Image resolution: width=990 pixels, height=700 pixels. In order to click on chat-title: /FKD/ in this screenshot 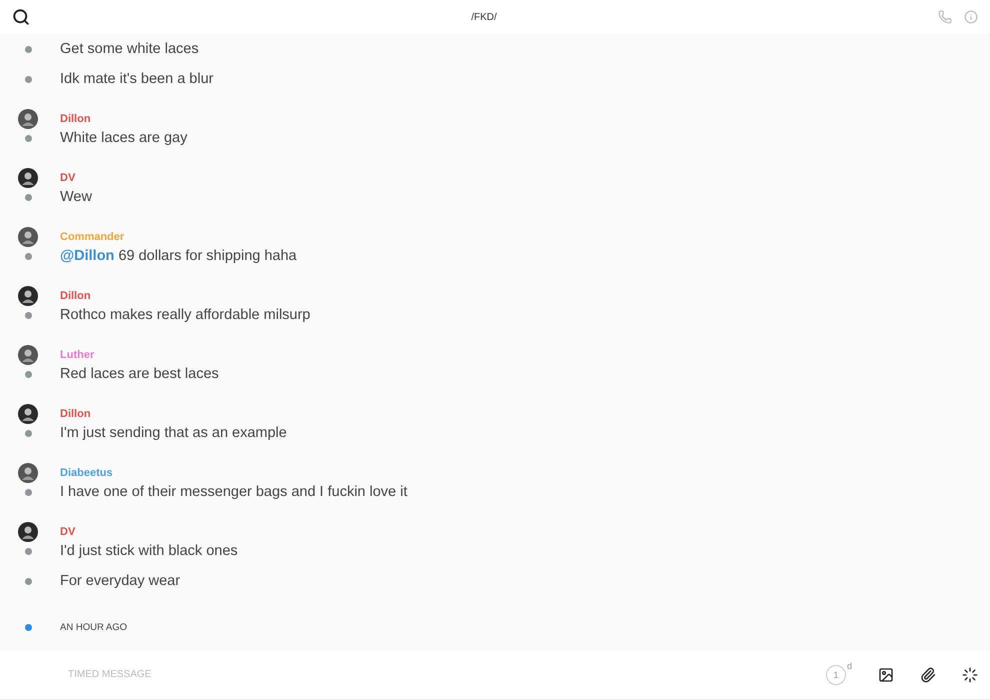, I will do `click(484, 17)`.